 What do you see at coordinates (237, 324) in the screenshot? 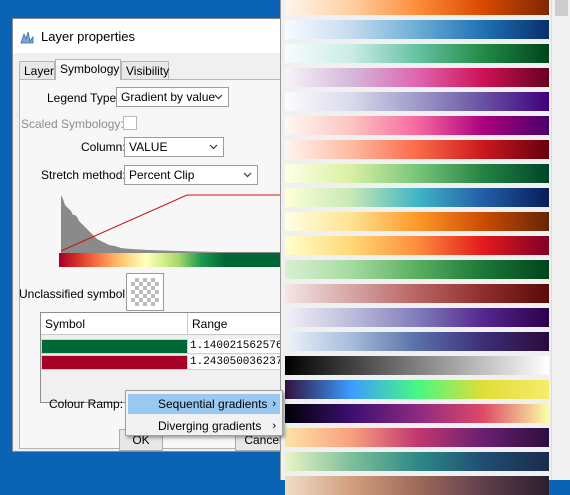
I see `range-column-header: Range` at bounding box center [237, 324].